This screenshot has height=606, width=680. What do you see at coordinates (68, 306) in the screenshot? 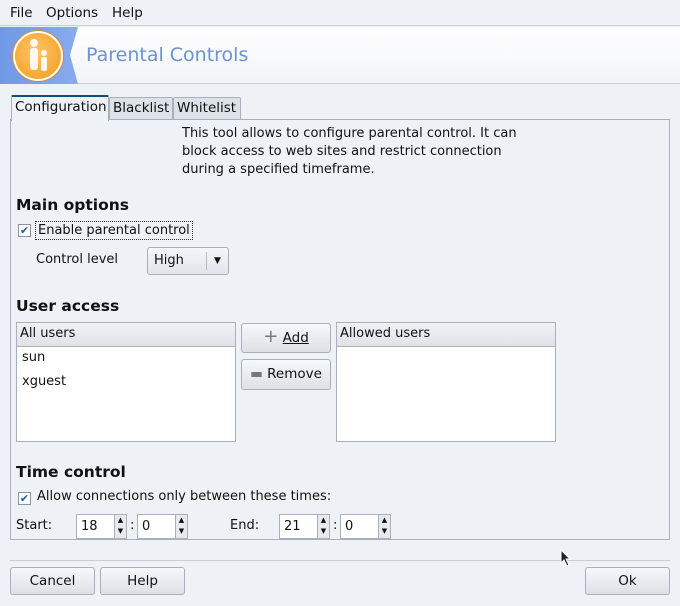
I see `user-access-heading: User access` at bounding box center [68, 306].